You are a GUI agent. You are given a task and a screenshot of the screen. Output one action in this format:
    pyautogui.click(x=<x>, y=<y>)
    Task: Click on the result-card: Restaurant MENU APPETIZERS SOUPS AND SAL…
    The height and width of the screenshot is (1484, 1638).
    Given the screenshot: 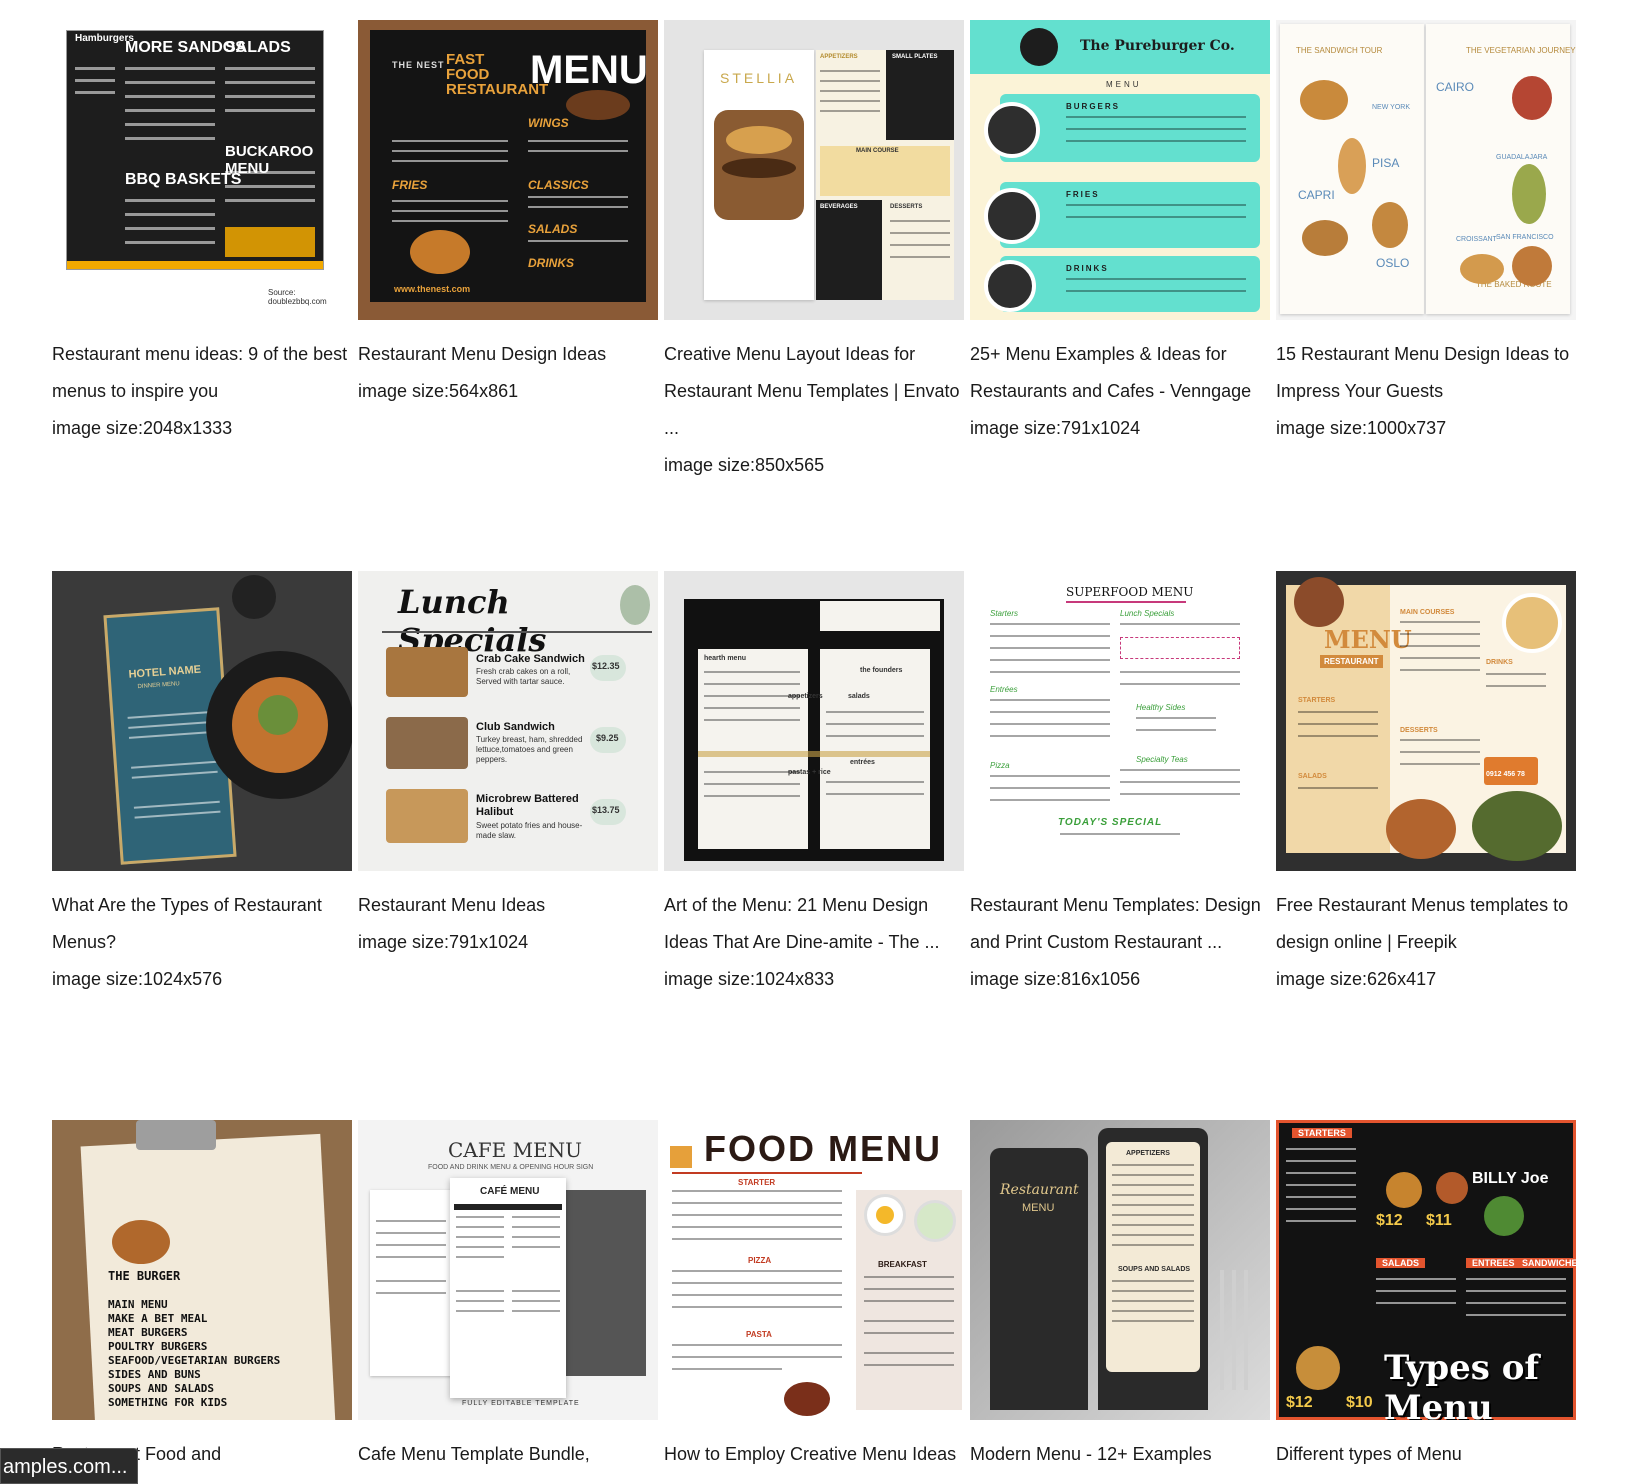 What is the action you would take?
    pyautogui.click(x=1123, y=1302)
    